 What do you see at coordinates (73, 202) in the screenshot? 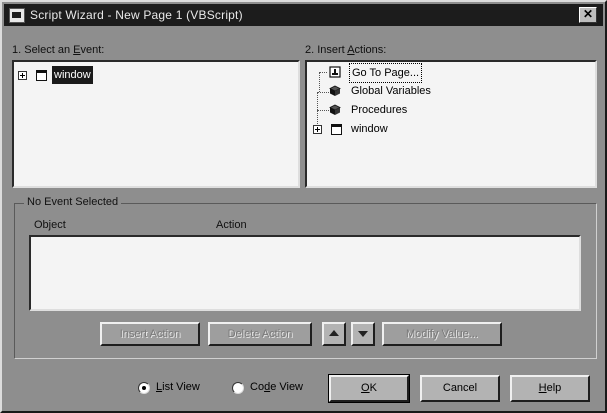
I see `group-title: No Event Selected` at bounding box center [73, 202].